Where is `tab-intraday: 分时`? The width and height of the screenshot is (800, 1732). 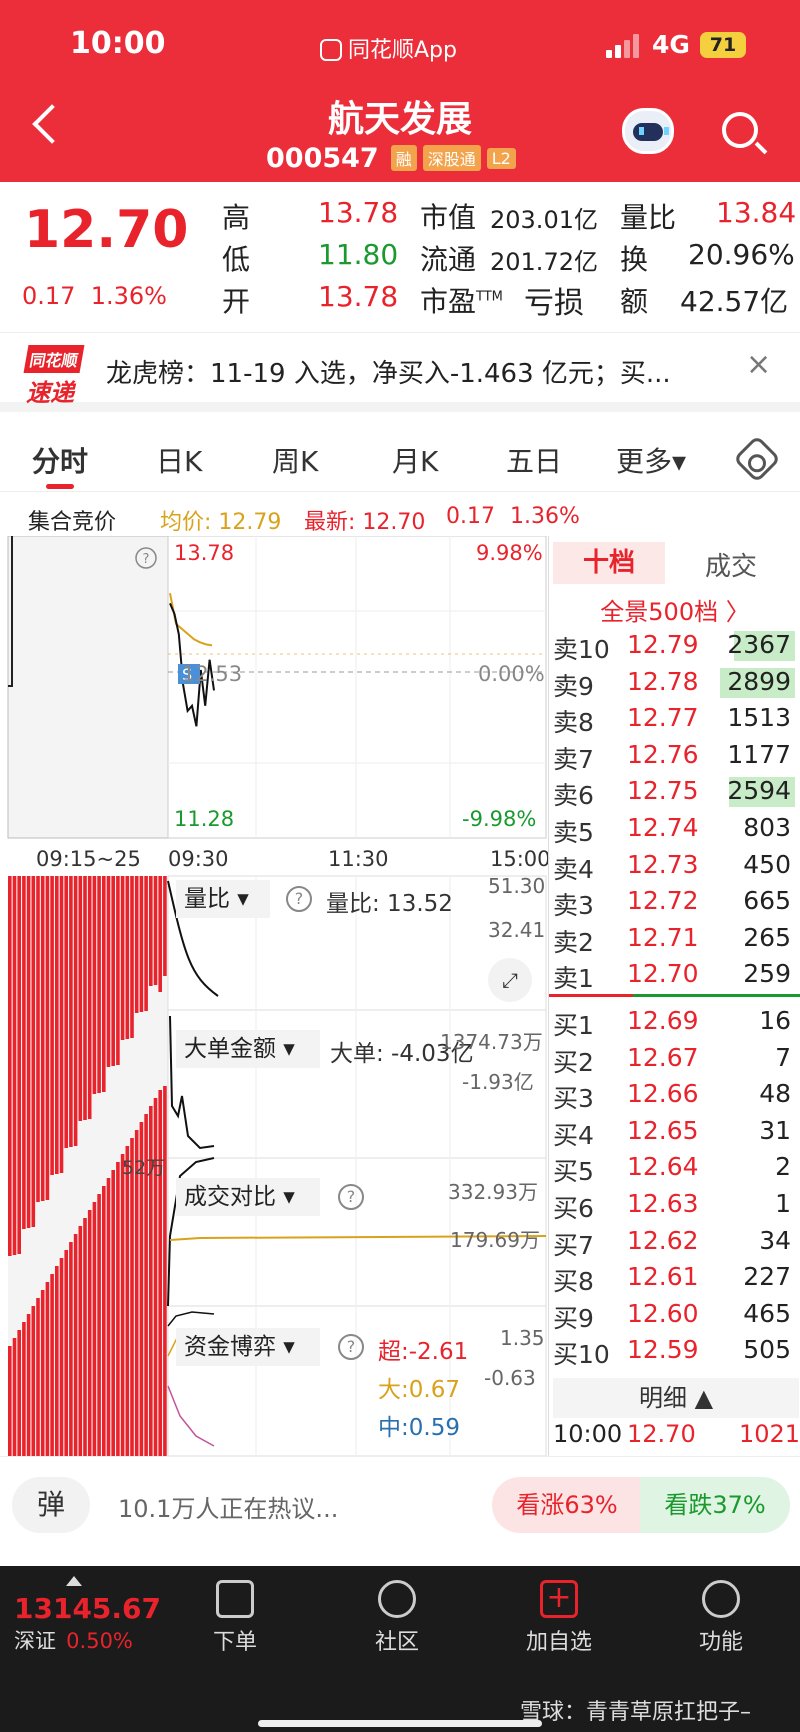 tab-intraday: 分时 is located at coordinates (60, 460).